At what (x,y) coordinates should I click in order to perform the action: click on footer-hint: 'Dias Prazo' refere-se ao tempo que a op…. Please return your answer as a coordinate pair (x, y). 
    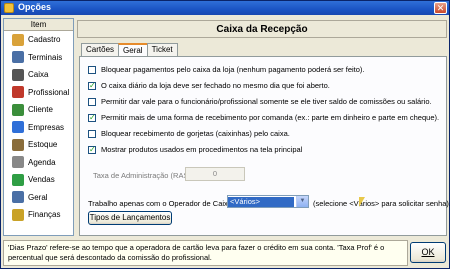
    Looking at the image, I should click on (205, 253).